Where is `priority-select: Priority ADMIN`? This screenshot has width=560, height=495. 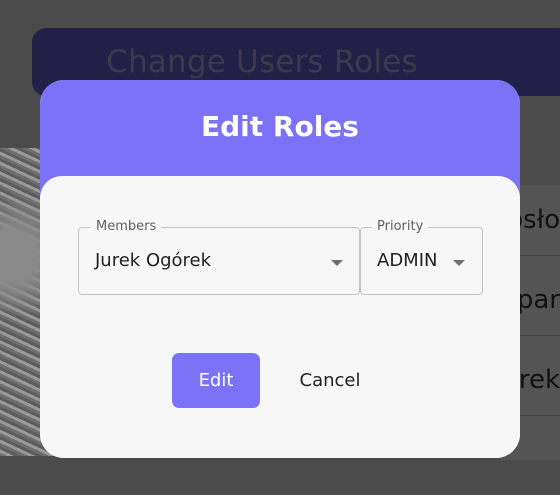
priority-select: Priority ADMIN is located at coordinates (421, 257).